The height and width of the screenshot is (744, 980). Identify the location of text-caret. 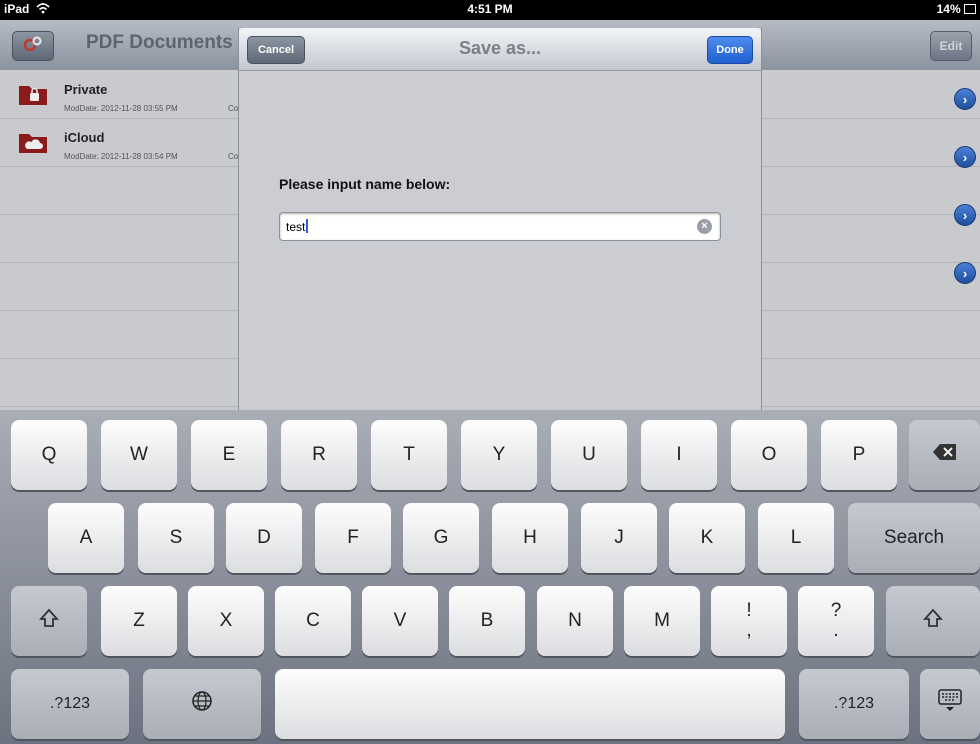
(307, 226).